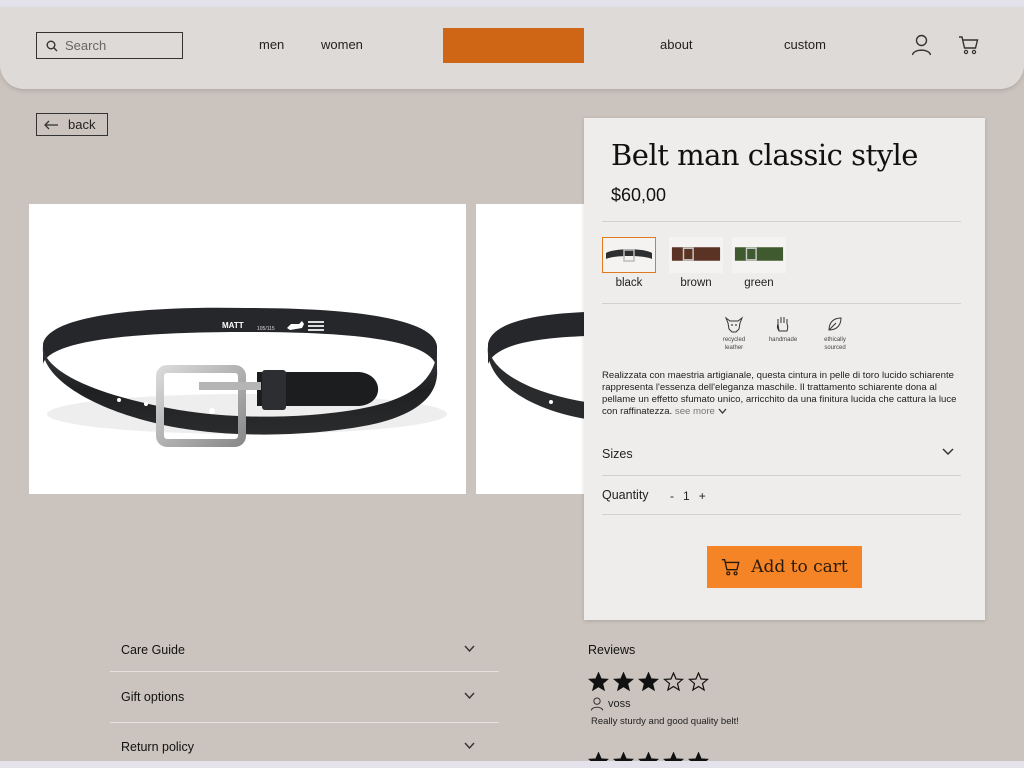  Describe the element at coordinates (835, 348) in the screenshot. I see `feature-label: sourced` at that location.